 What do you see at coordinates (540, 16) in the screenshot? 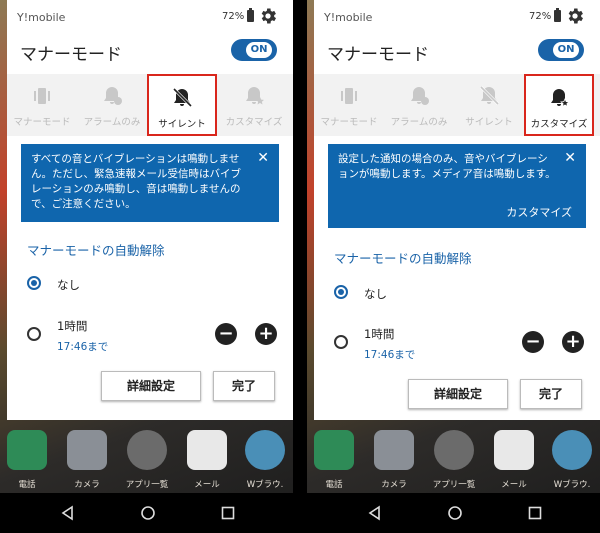
I see `battery-percent: 72%` at bounding box center [540, 16].